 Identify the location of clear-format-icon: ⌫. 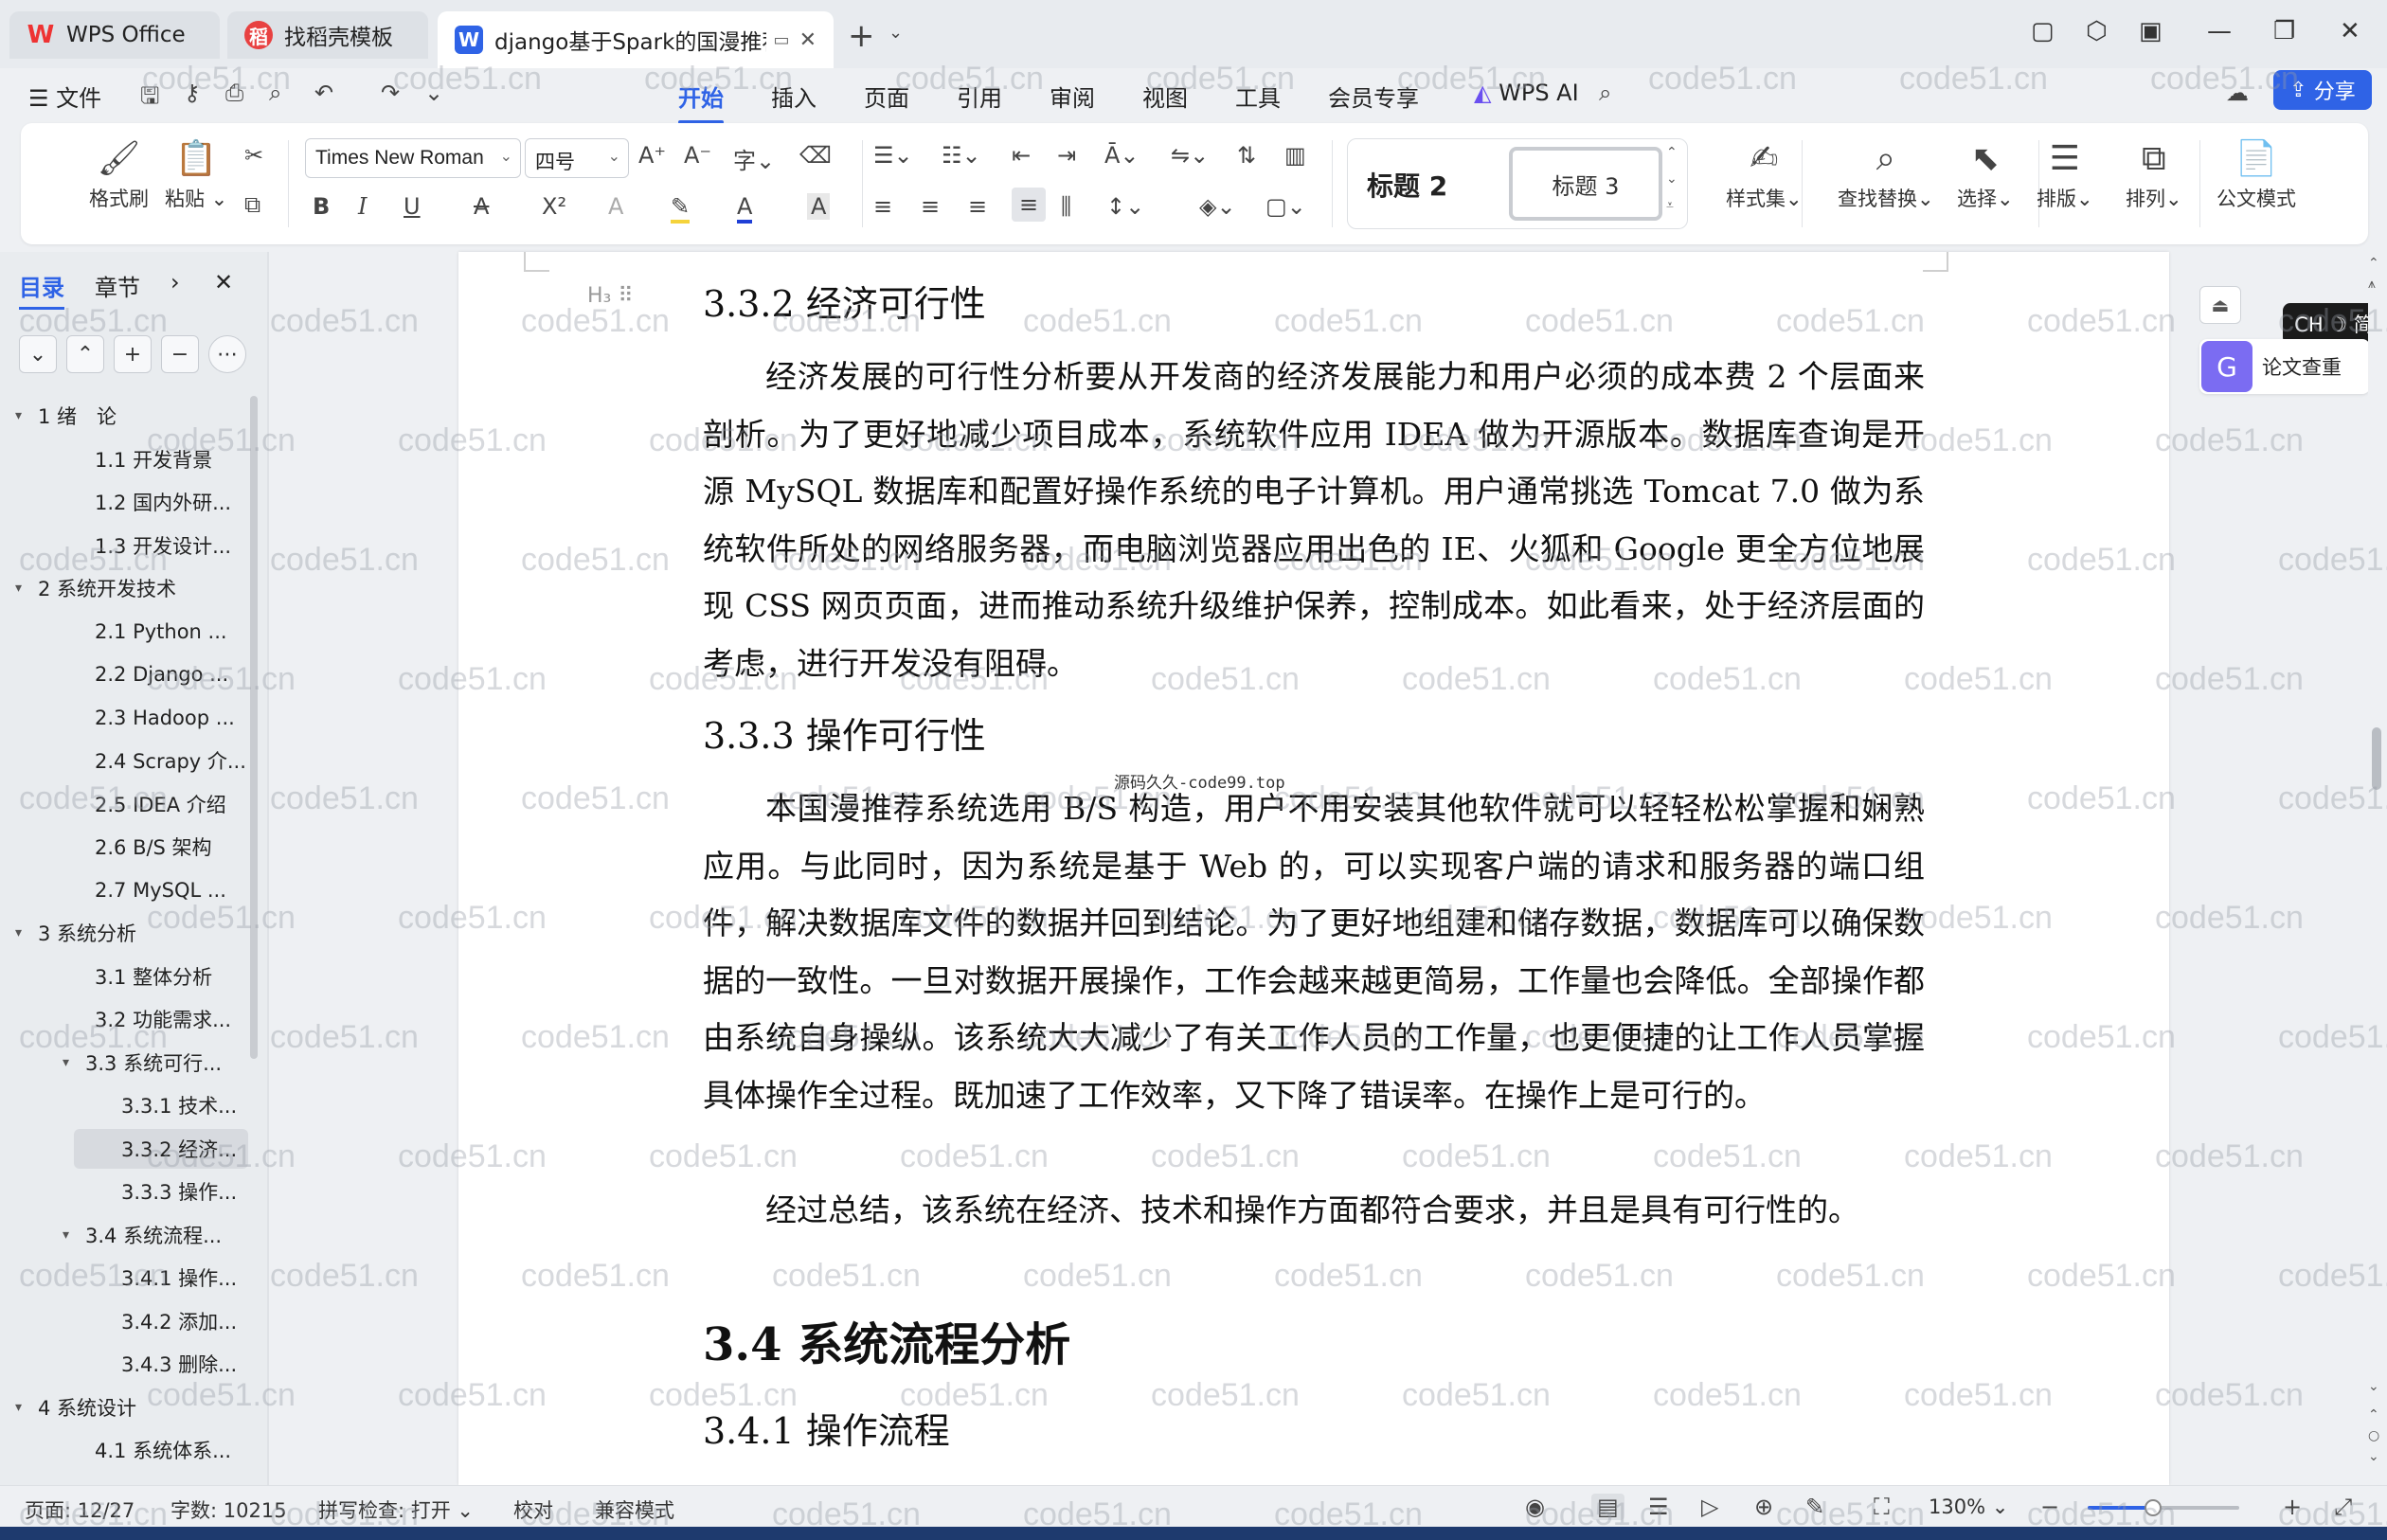
(815, 155).